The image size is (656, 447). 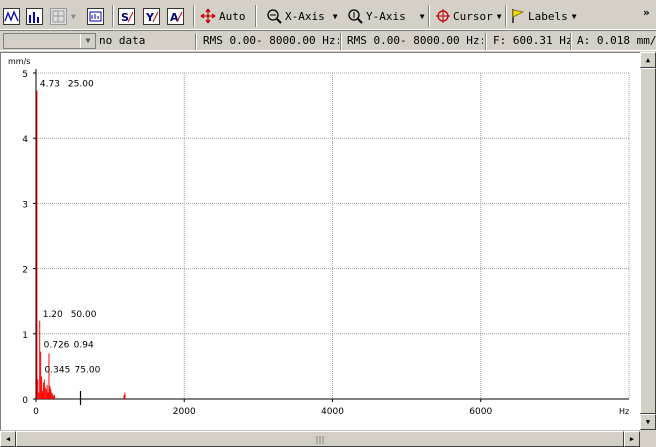 What do you see at coordinates (58, 371) in the screenshot?
I see `peak-amplitude-label: 0.345` at bounding box center [58, 371].